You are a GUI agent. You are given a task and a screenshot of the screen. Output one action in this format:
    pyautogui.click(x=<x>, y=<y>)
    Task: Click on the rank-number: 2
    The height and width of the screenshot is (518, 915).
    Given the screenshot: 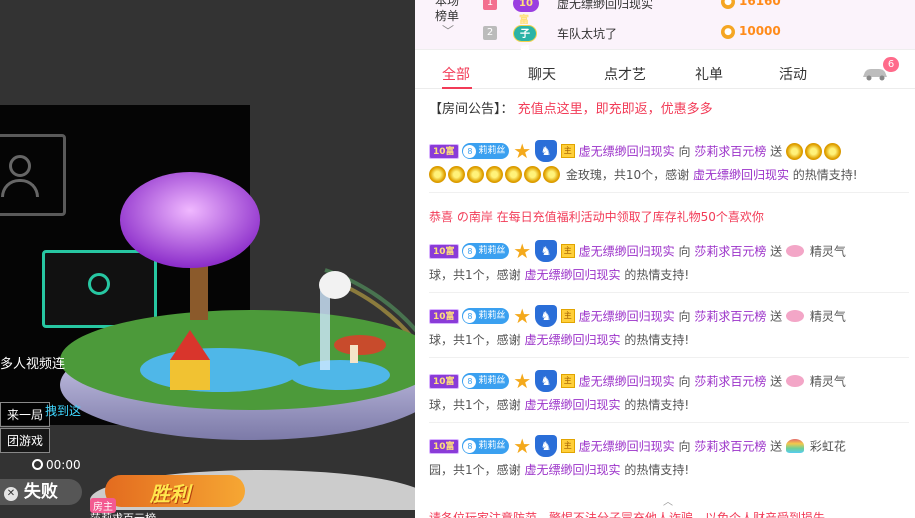 What is the action you would take?
    pyautogui.click(x=490, y=33)
    